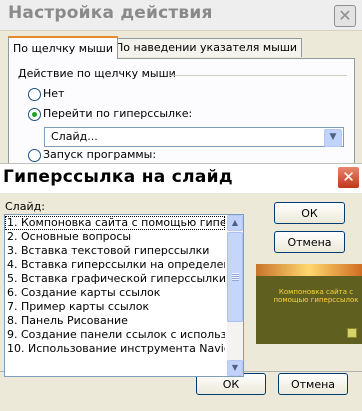  Describe the element at coordinates (235, 368) in the screenshot. I see `scroll-down-icon: ▼` at that location.